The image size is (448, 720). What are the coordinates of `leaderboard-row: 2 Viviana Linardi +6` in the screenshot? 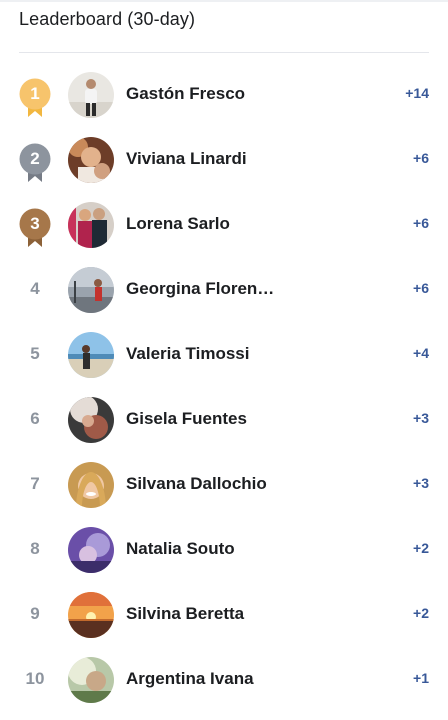 It's located at (224, 160).